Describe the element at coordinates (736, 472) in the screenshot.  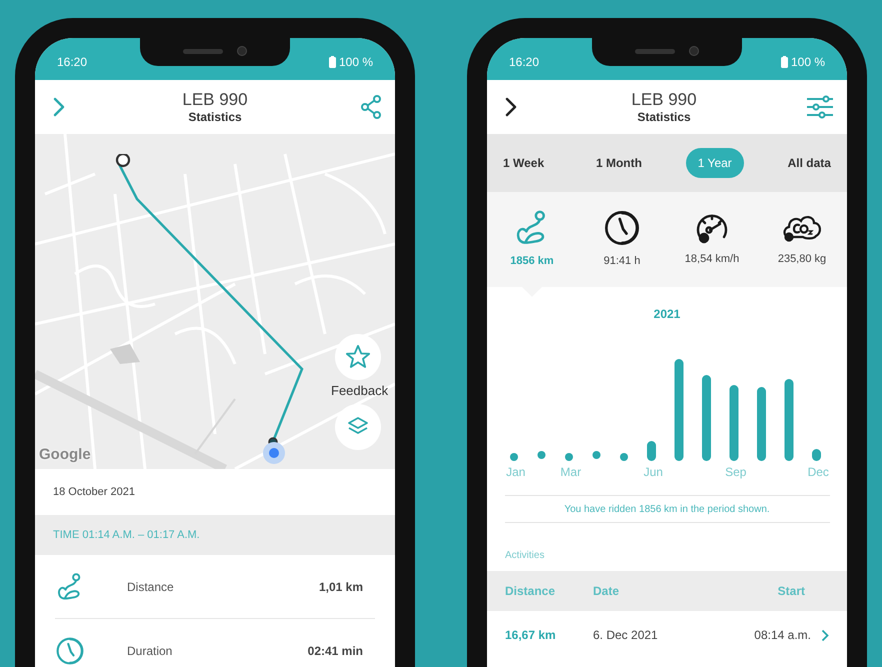
I see `month-label: Sep` at that location.